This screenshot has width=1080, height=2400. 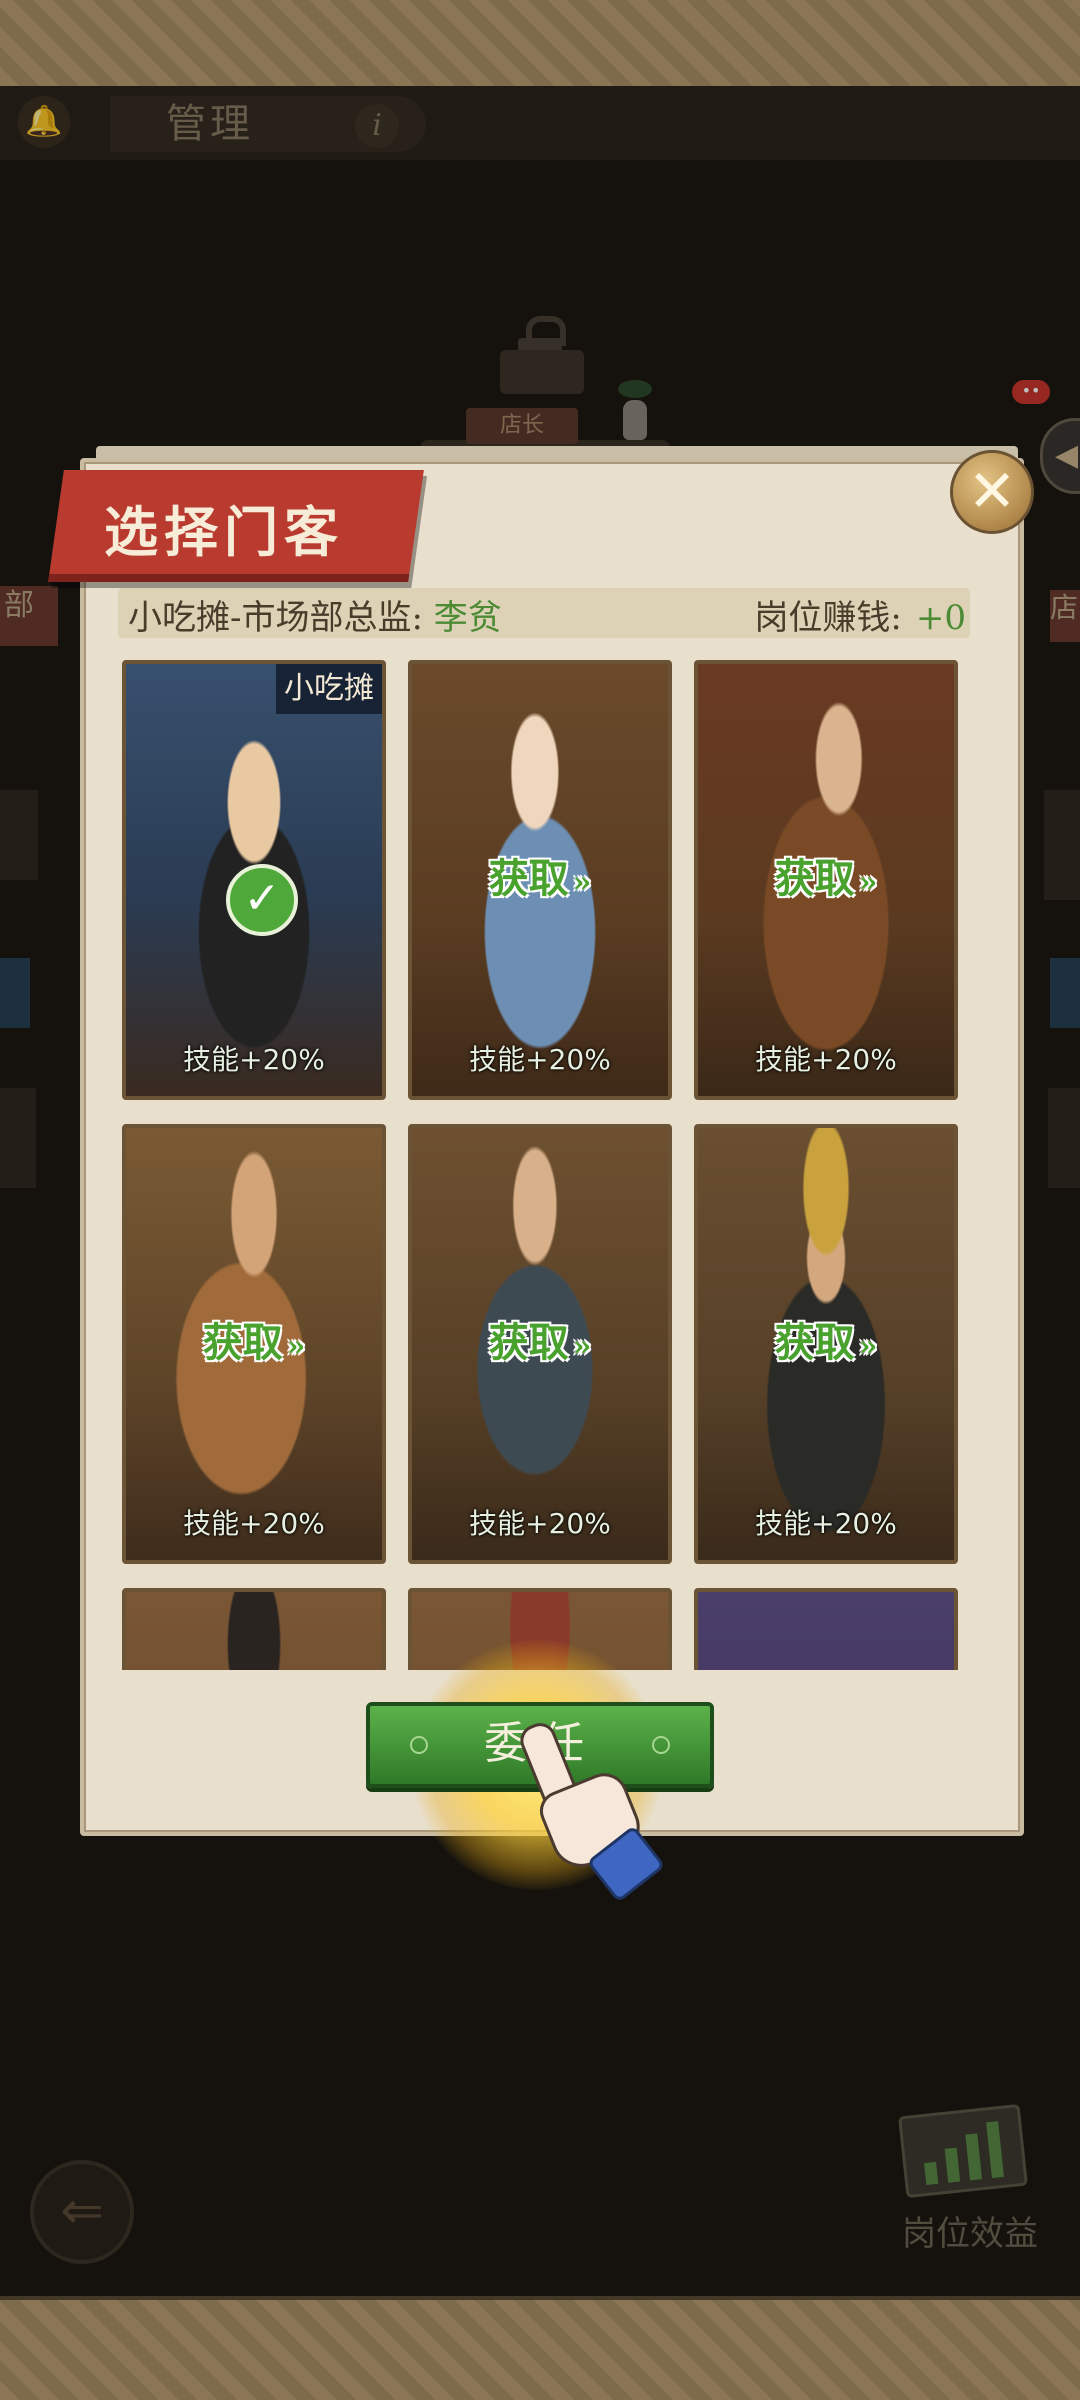 I want to click on earn-info: 岗位赚钱: +0, so click(x=860, y=614).